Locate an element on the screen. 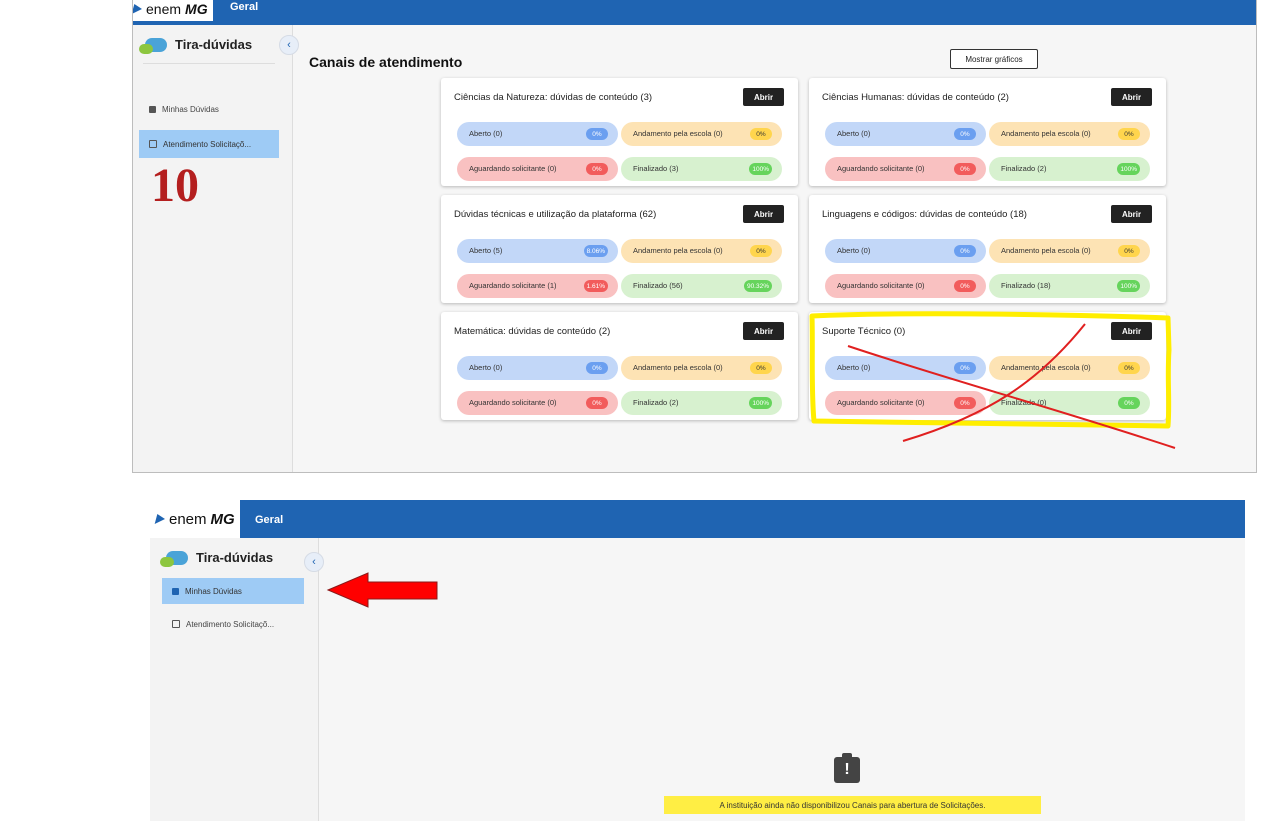 Image resolution: width=1265 pixels, height=821 pixels. status-pill: Finalizado (0) 0% is located at coordinates (1069, 403).